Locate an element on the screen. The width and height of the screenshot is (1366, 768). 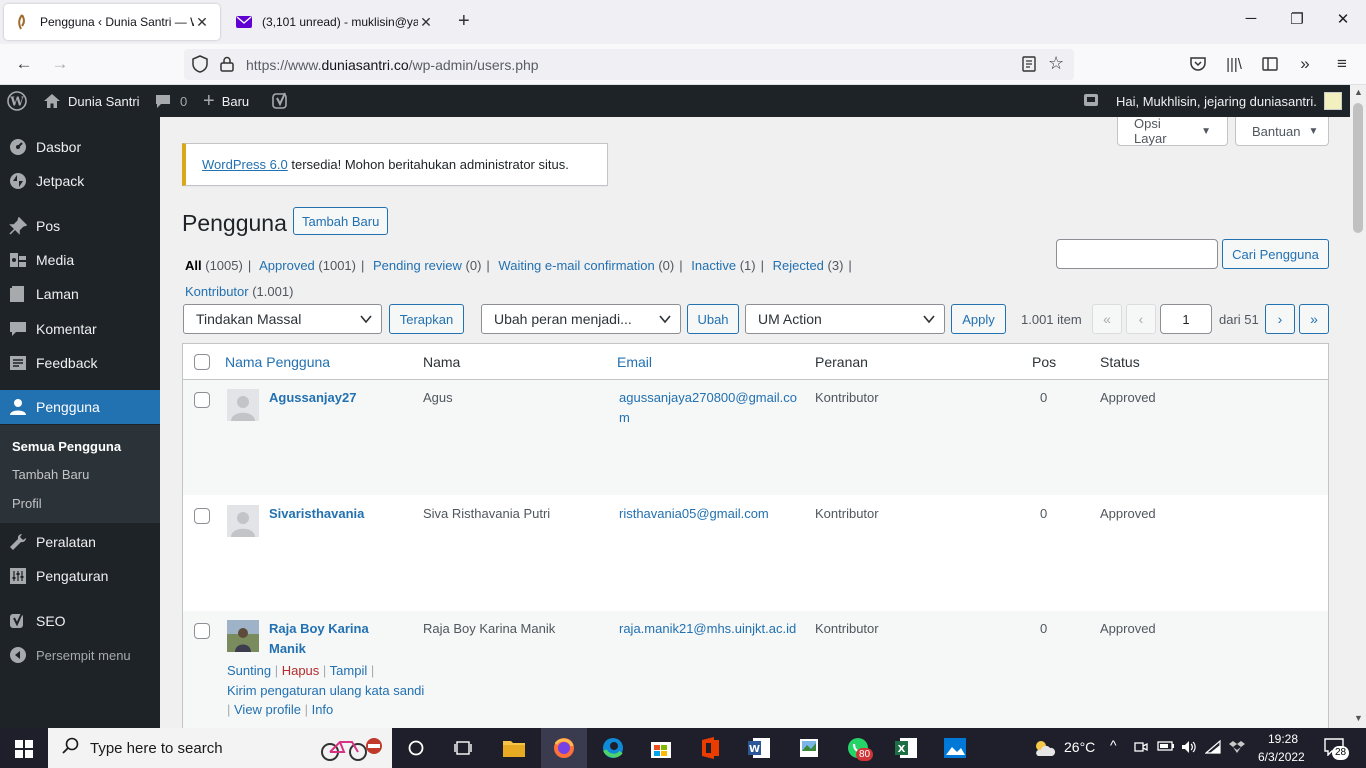
view-all: All (1005) is located at coordinates (214, 265).